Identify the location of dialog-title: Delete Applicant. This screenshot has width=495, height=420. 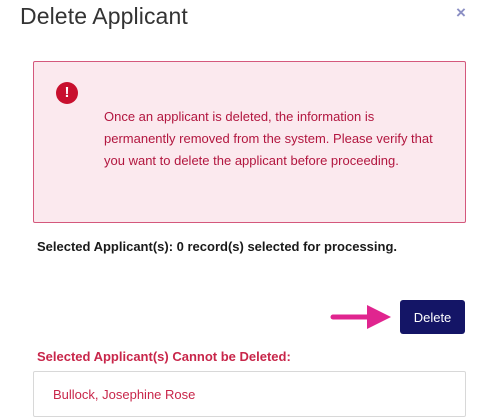
(104, 16).